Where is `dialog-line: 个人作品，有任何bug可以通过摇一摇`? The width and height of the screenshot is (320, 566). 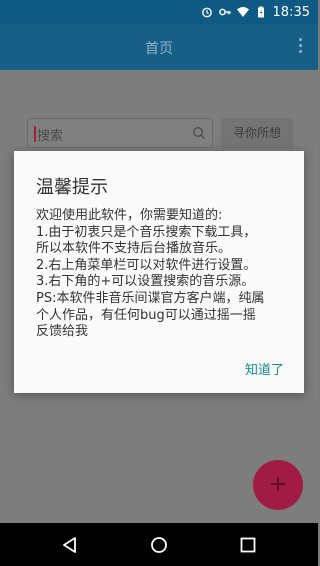
dialog-line: 个人作品，有任何bug可以通过摇一摇 is located at coordinates (146, 315).